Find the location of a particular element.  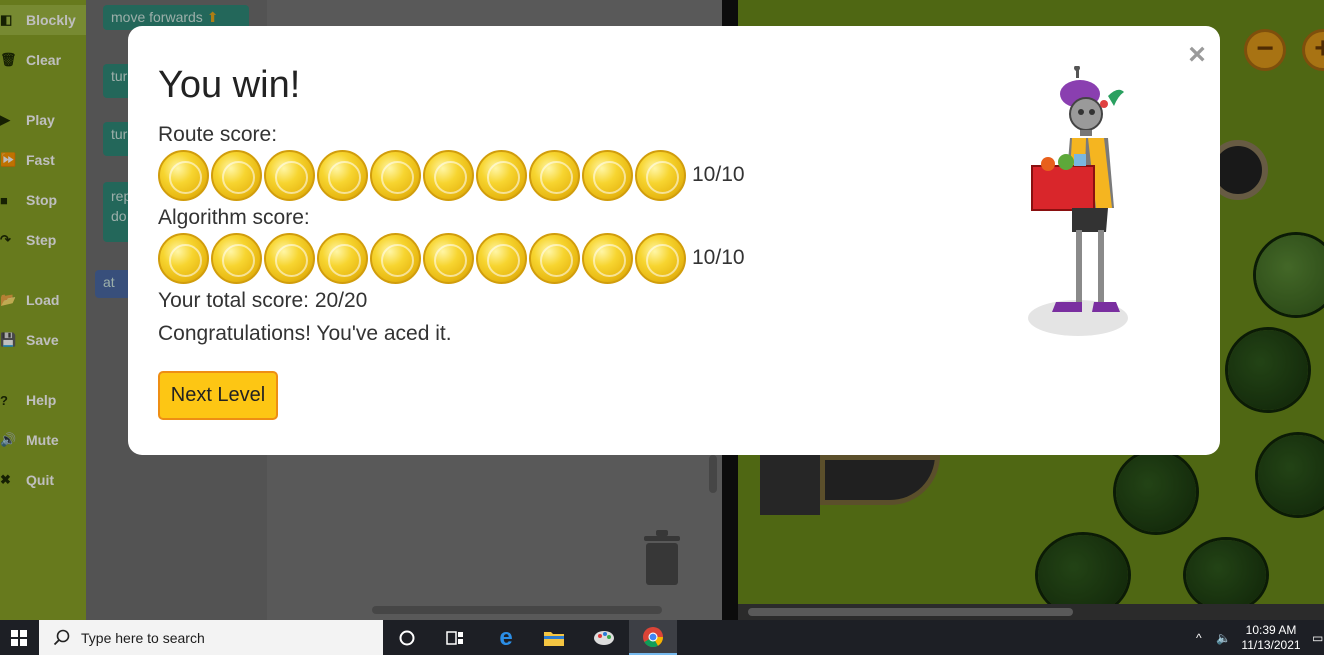

edge-icon: e is located at coordinates (506, 637).